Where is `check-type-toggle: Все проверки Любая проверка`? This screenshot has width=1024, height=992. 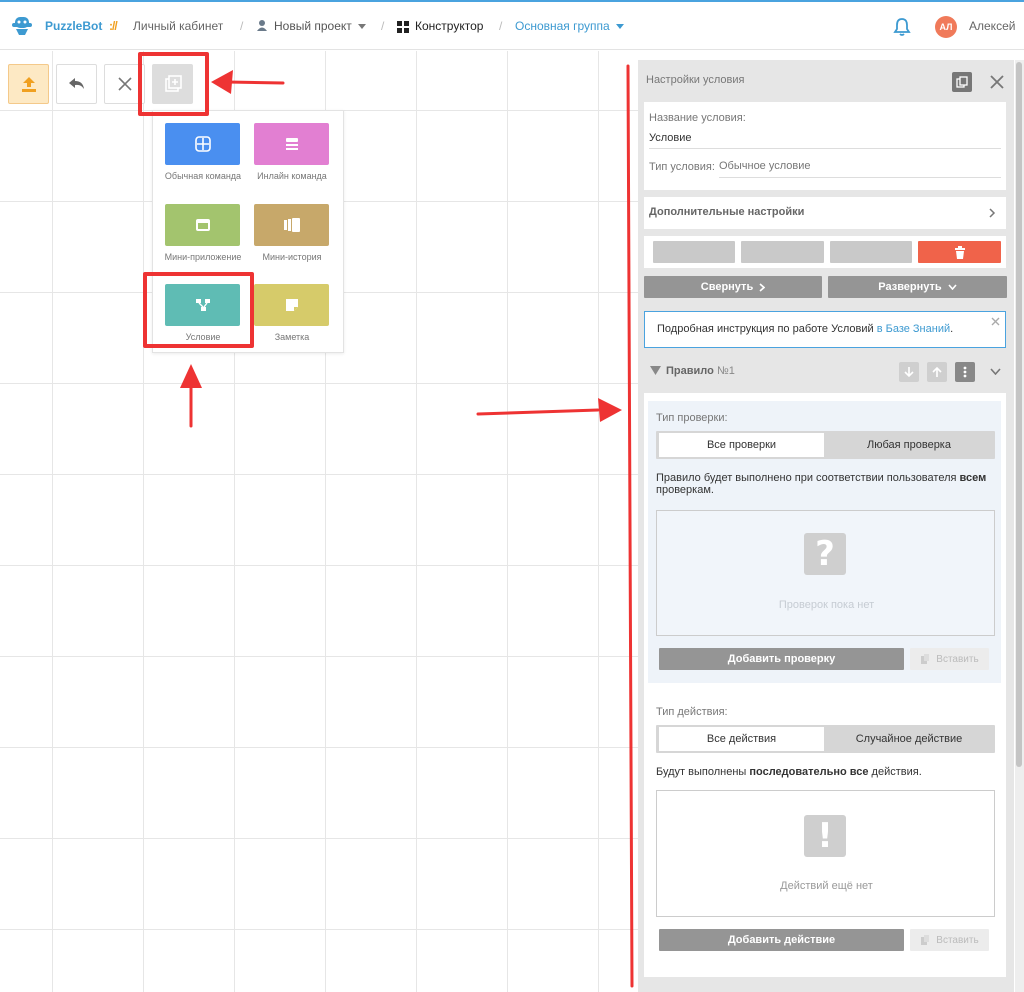 check-type-toggle: Все проверки Любая проверка is located at coordinates (825, 445).